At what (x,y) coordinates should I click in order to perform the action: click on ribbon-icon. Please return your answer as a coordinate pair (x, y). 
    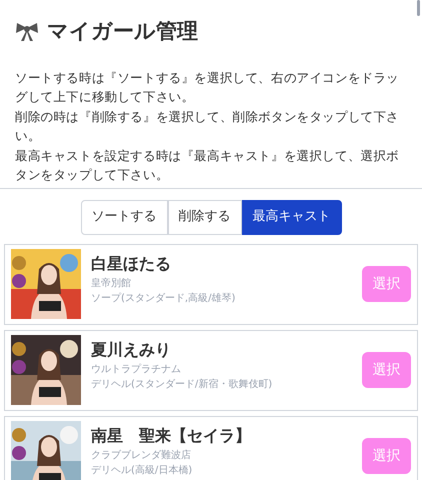
    Looking at the image, I should click on (27, 32).